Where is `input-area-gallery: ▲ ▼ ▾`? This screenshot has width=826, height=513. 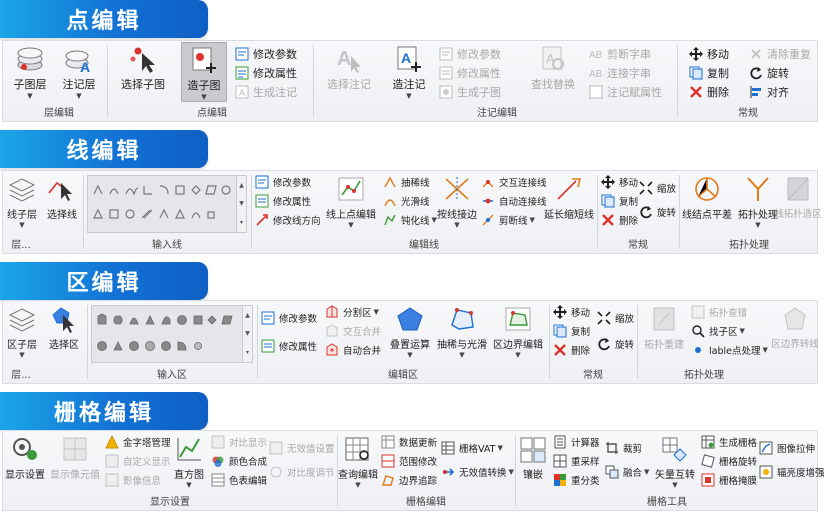
input-area-gallery: ▲ ▼ ▾ is located at coordinates (172, 334).